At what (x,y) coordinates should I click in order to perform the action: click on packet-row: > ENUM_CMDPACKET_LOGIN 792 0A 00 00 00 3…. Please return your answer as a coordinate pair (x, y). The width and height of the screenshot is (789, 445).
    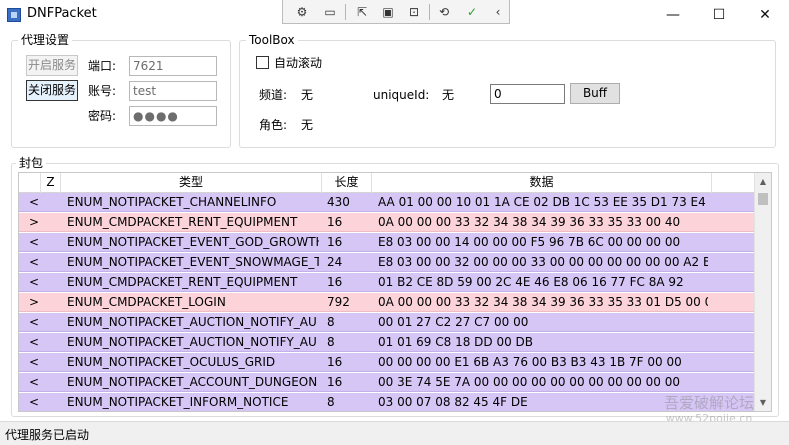
    Looking at the image, I should click on (387, 302).